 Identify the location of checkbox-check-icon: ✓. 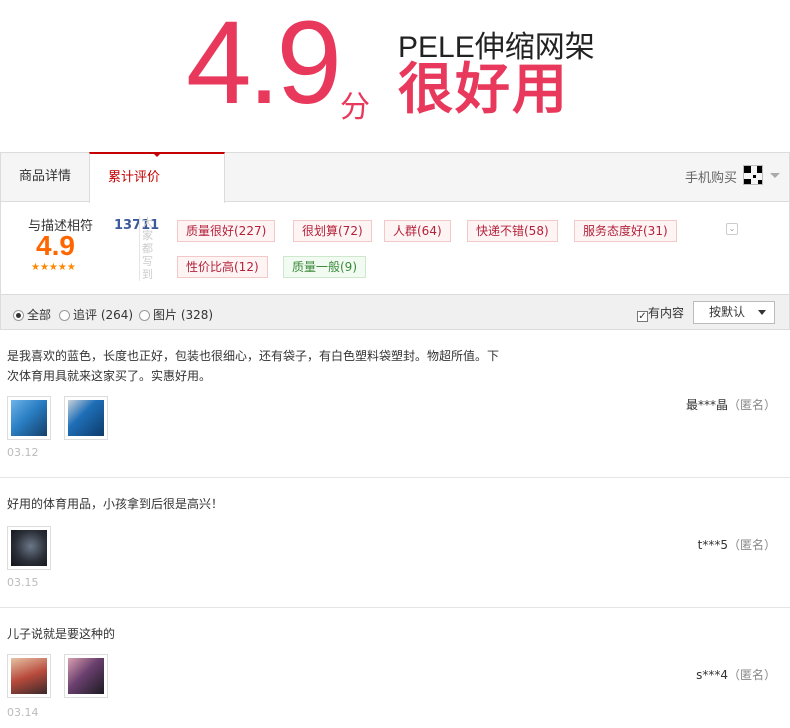
(642, 316).